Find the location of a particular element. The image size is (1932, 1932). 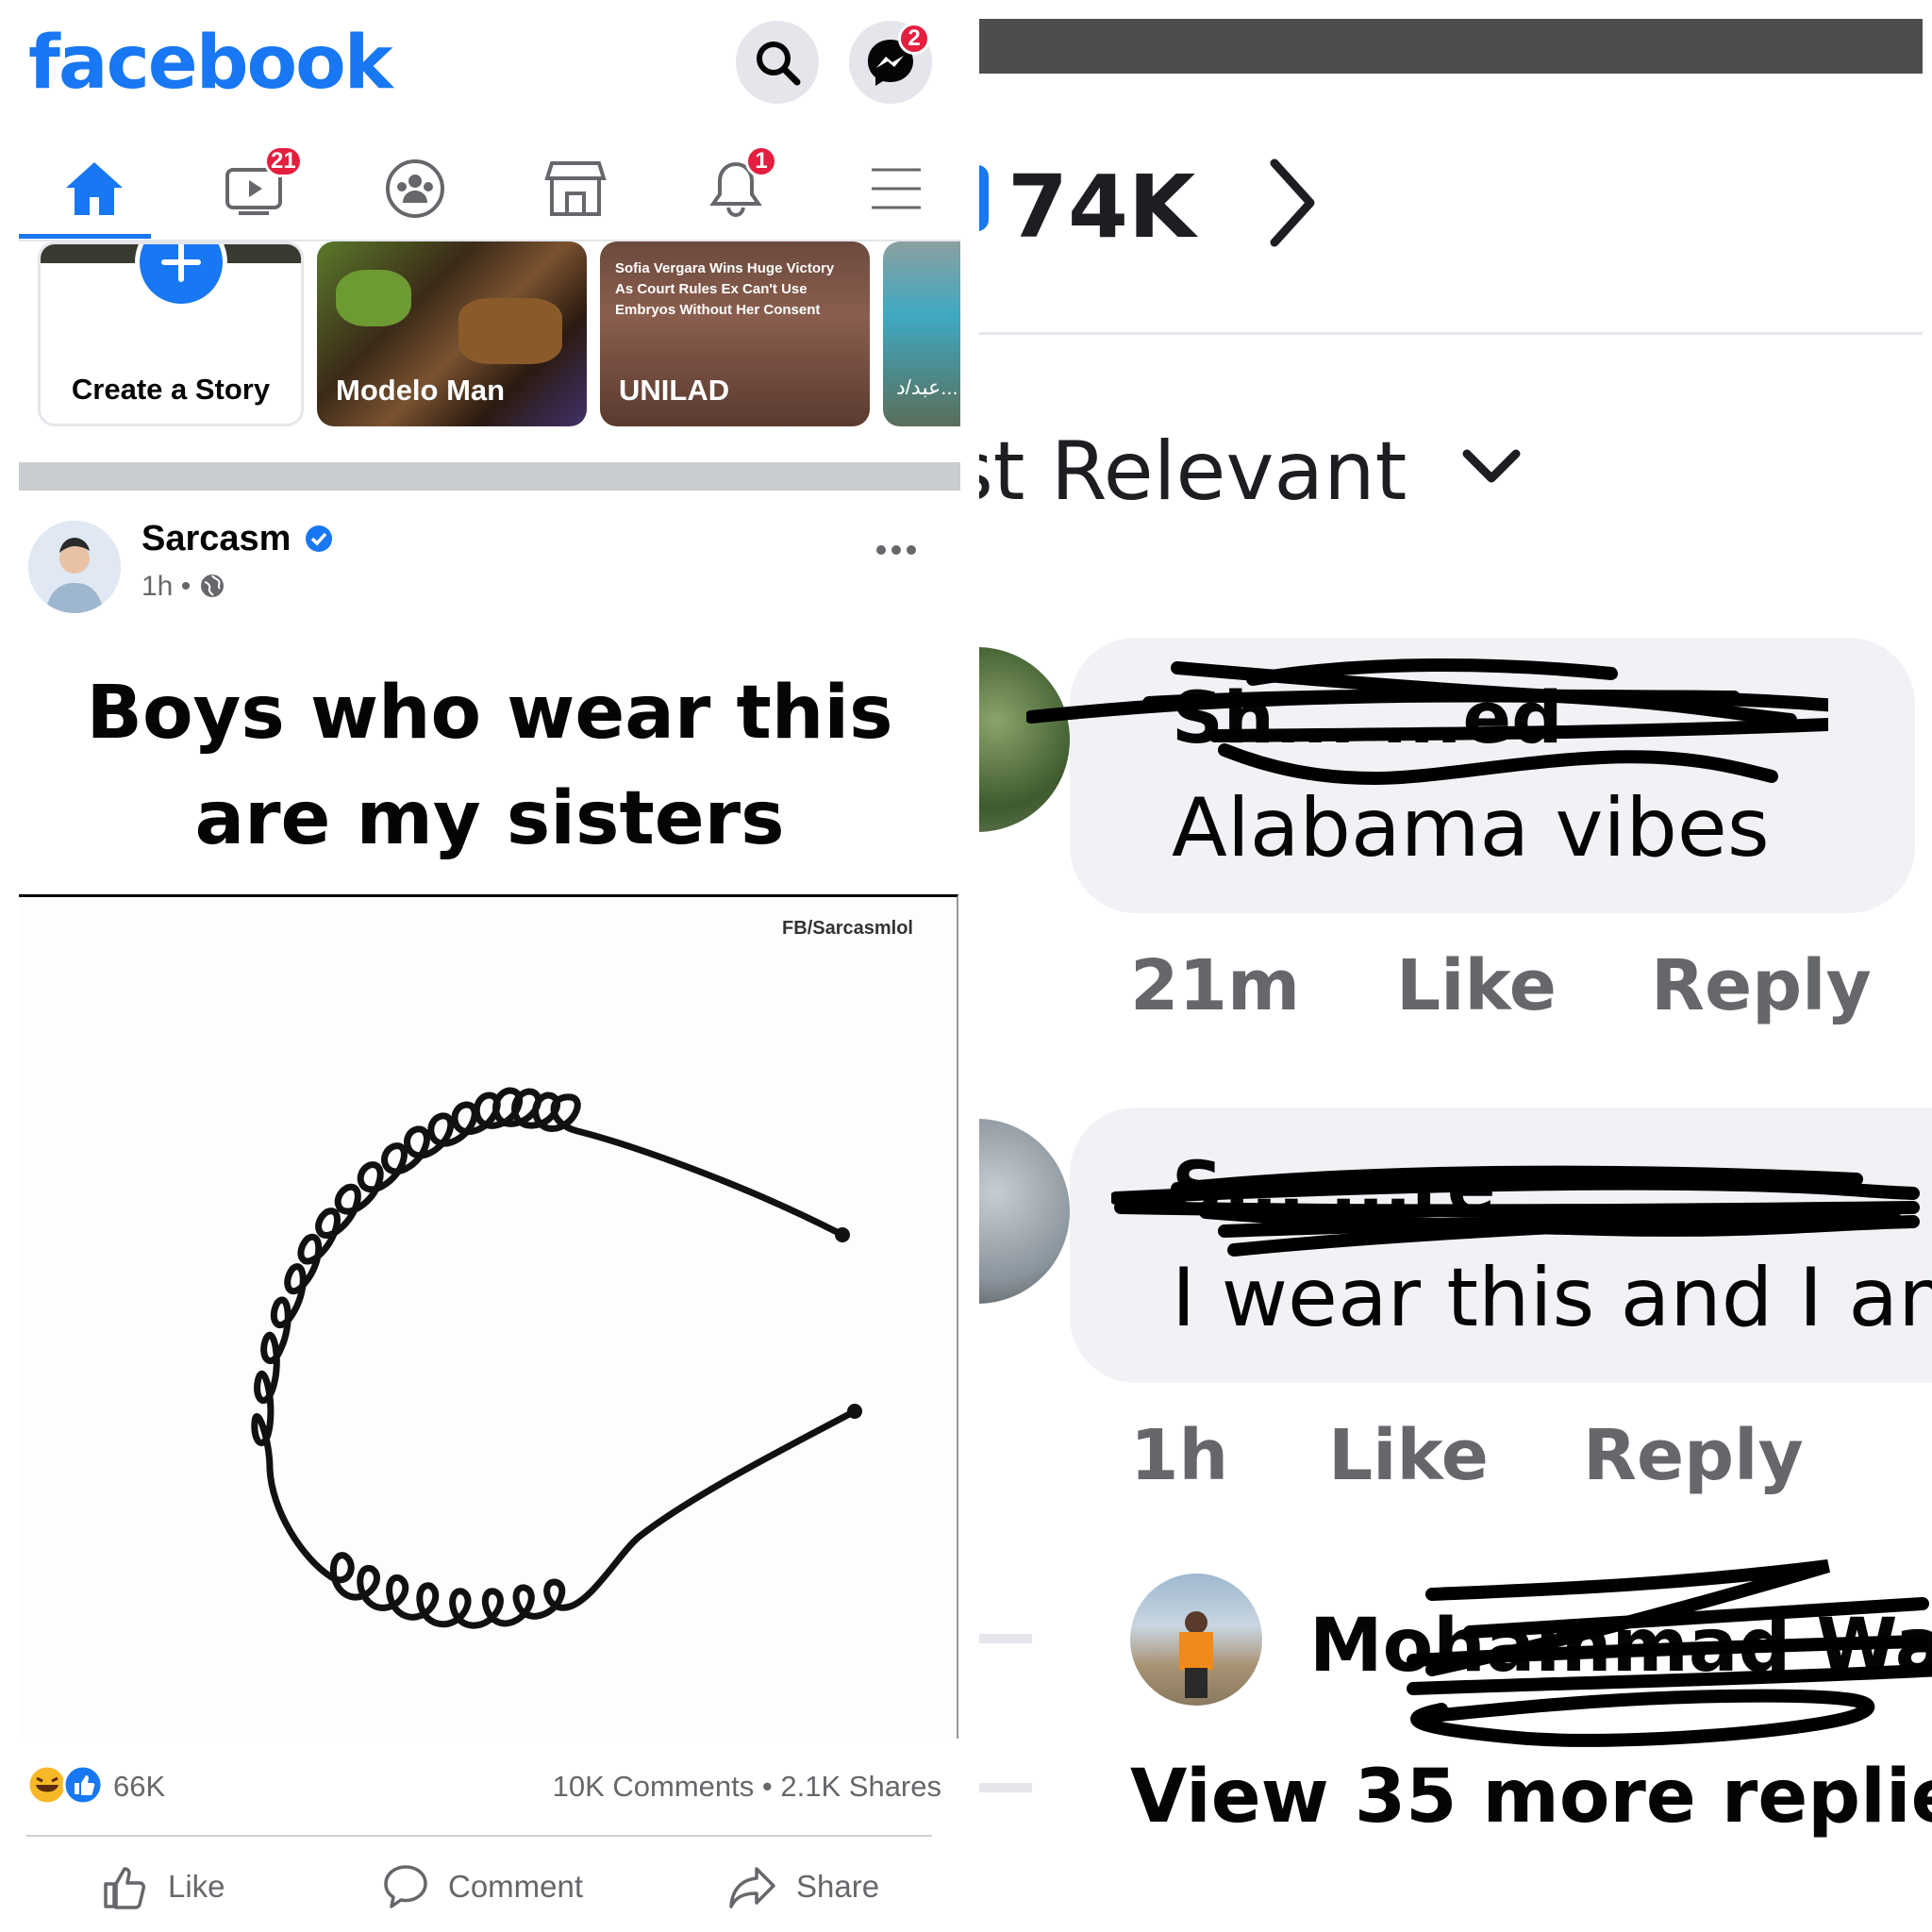

commenter-name: Sh... ...ed is located at coordinates (1367, 717).